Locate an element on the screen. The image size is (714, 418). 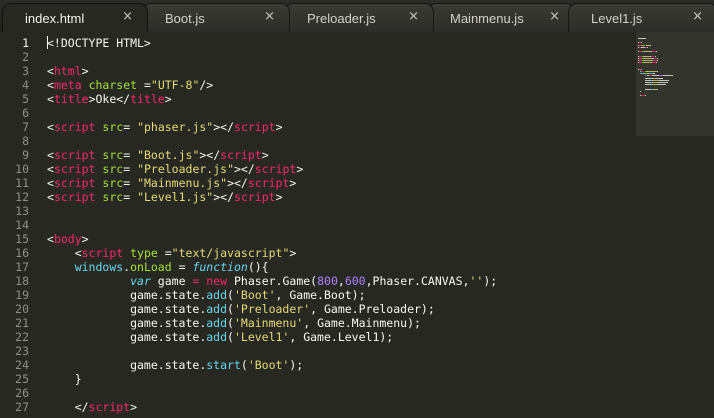
code-line: <!DOCTYPE HTML> is located at coordinates (99, 43).